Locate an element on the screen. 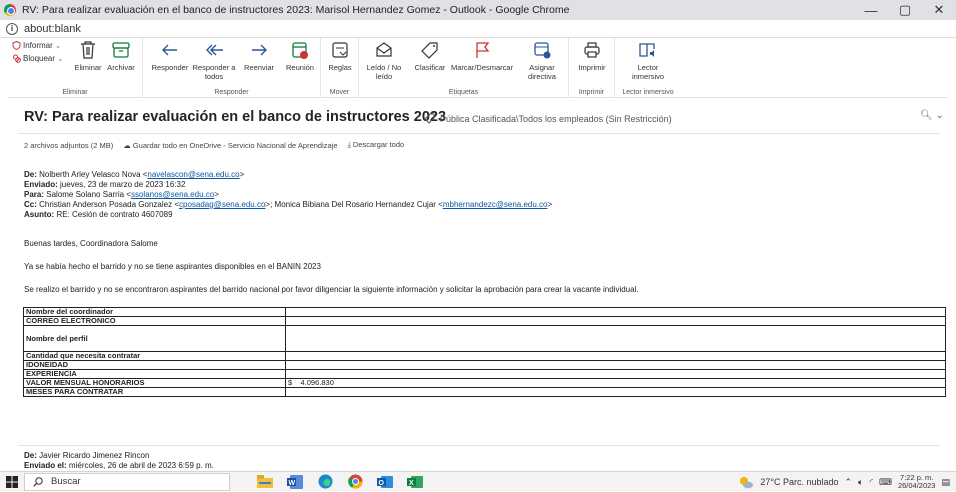 This screenshot has height=492, width=956. reply-label: Responder is located at coordinates (170, 67).